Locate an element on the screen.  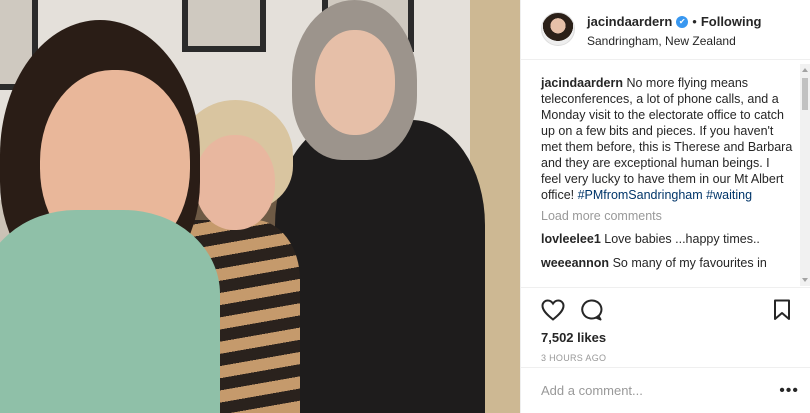
verified-icon: ✔ is located at coordinates (682, 21).